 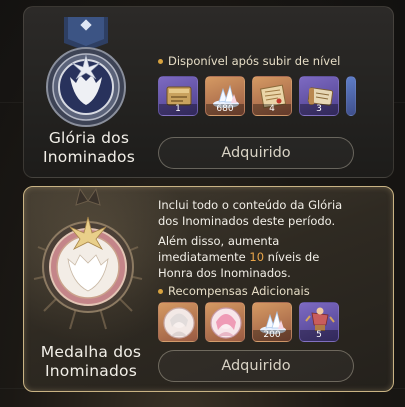 I want to click on extra-rewards-label: Recompensas Adicionais, so click(x=234, y=291).